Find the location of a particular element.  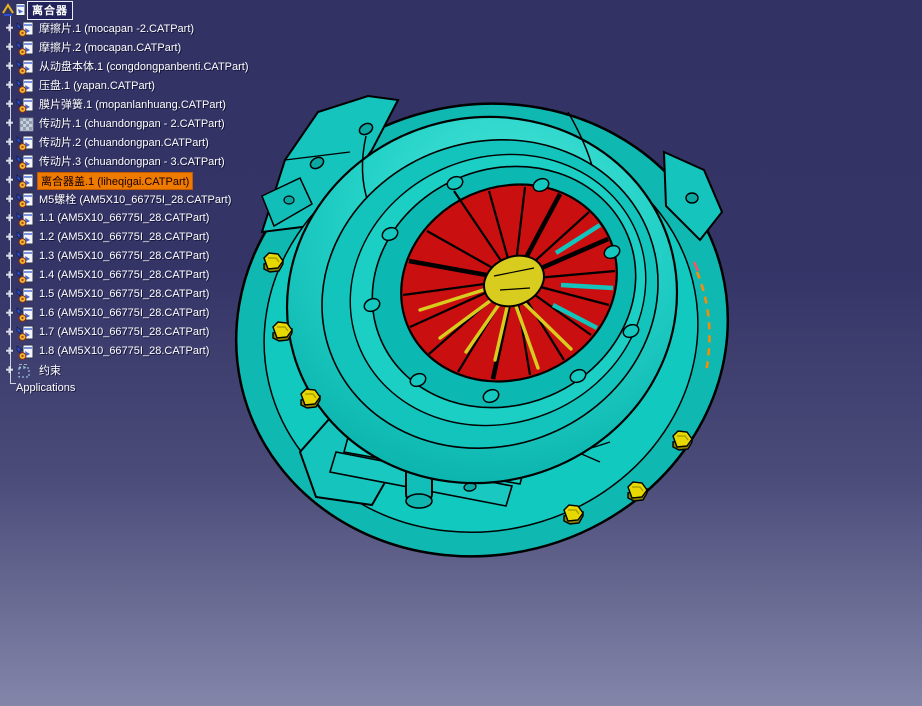

tree-node-19: ✚约束 is located at coordinates (127, 370).